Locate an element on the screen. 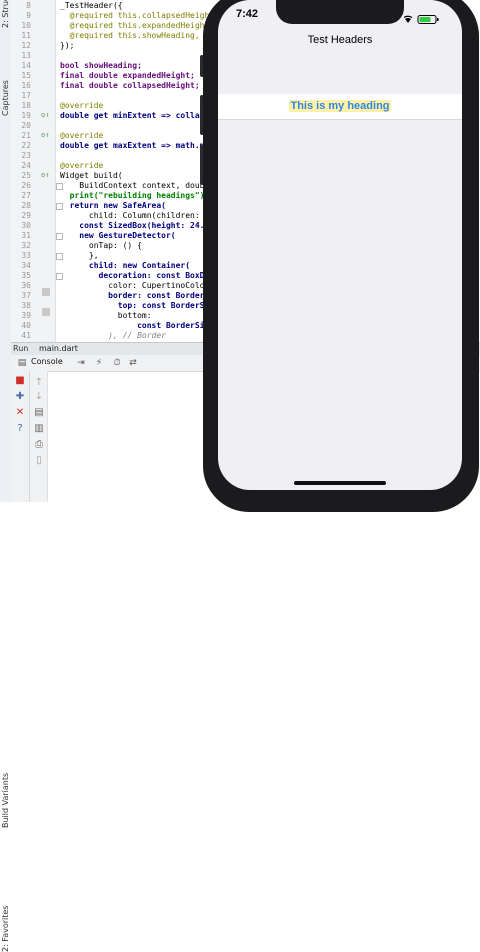 This screenshot has width=480, height=952. line-number: 34 is located at coordinates (26, 265).